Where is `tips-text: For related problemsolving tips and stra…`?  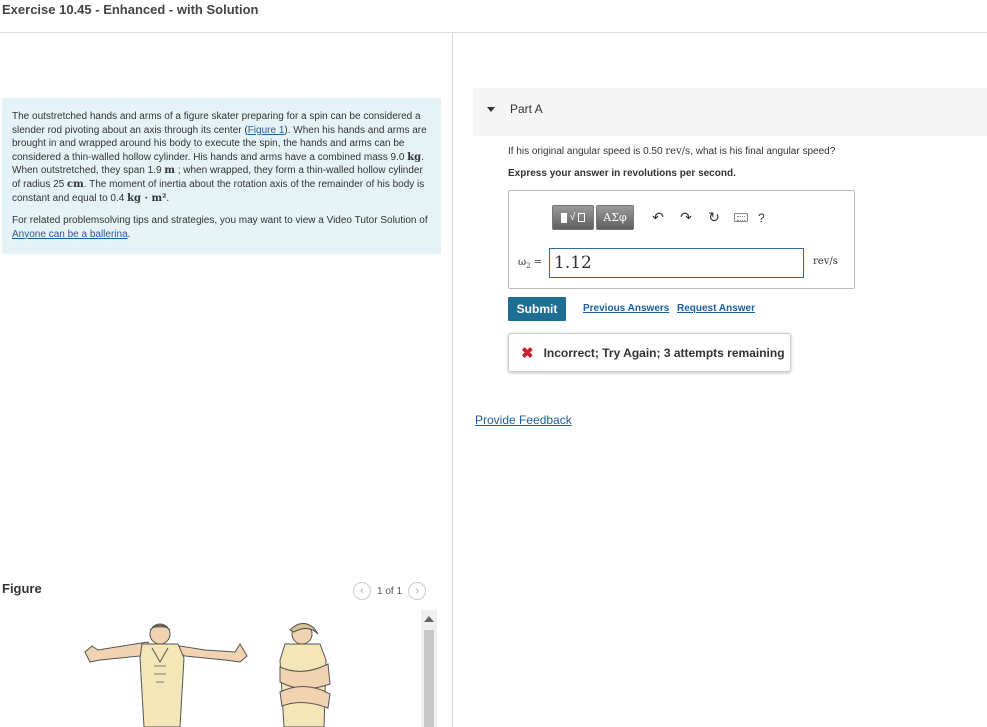 tips-text: For related problemsolving tips and stra… is located at coordinates (220, 227).